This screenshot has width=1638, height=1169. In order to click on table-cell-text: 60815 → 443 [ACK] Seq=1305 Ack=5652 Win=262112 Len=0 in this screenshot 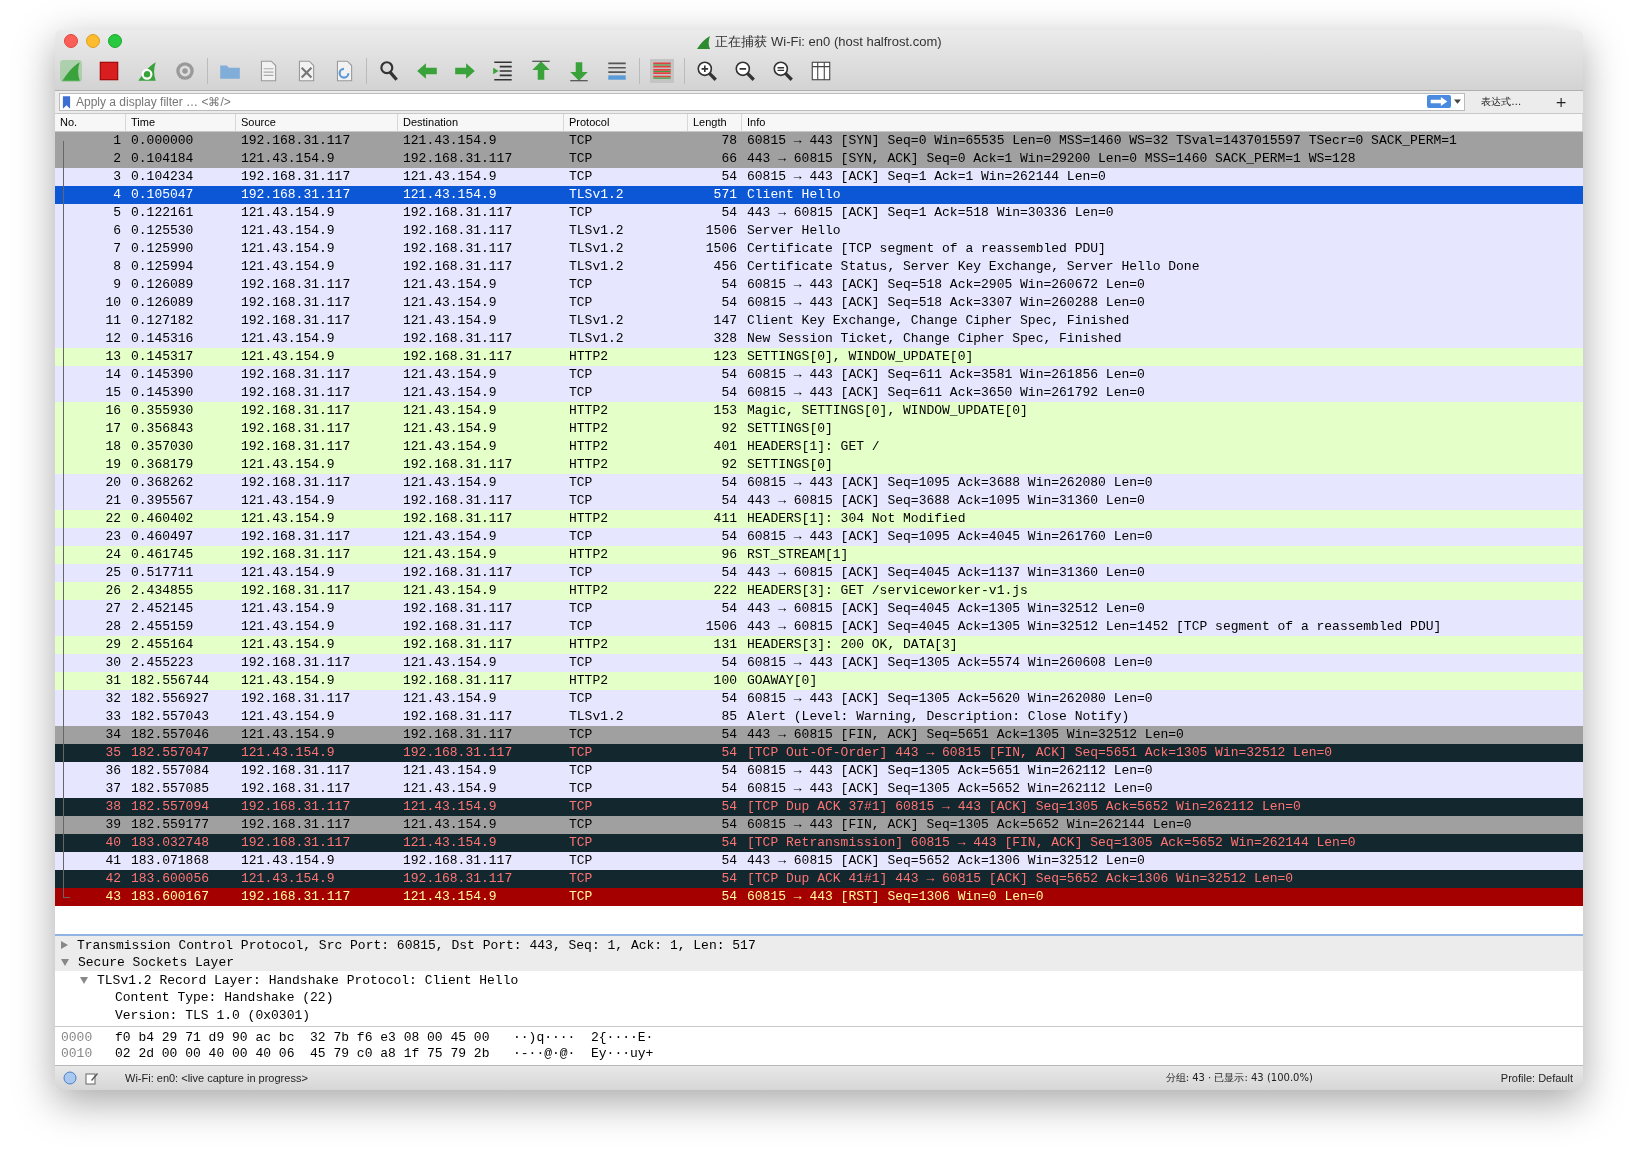, I will do `click(950, 789)`.